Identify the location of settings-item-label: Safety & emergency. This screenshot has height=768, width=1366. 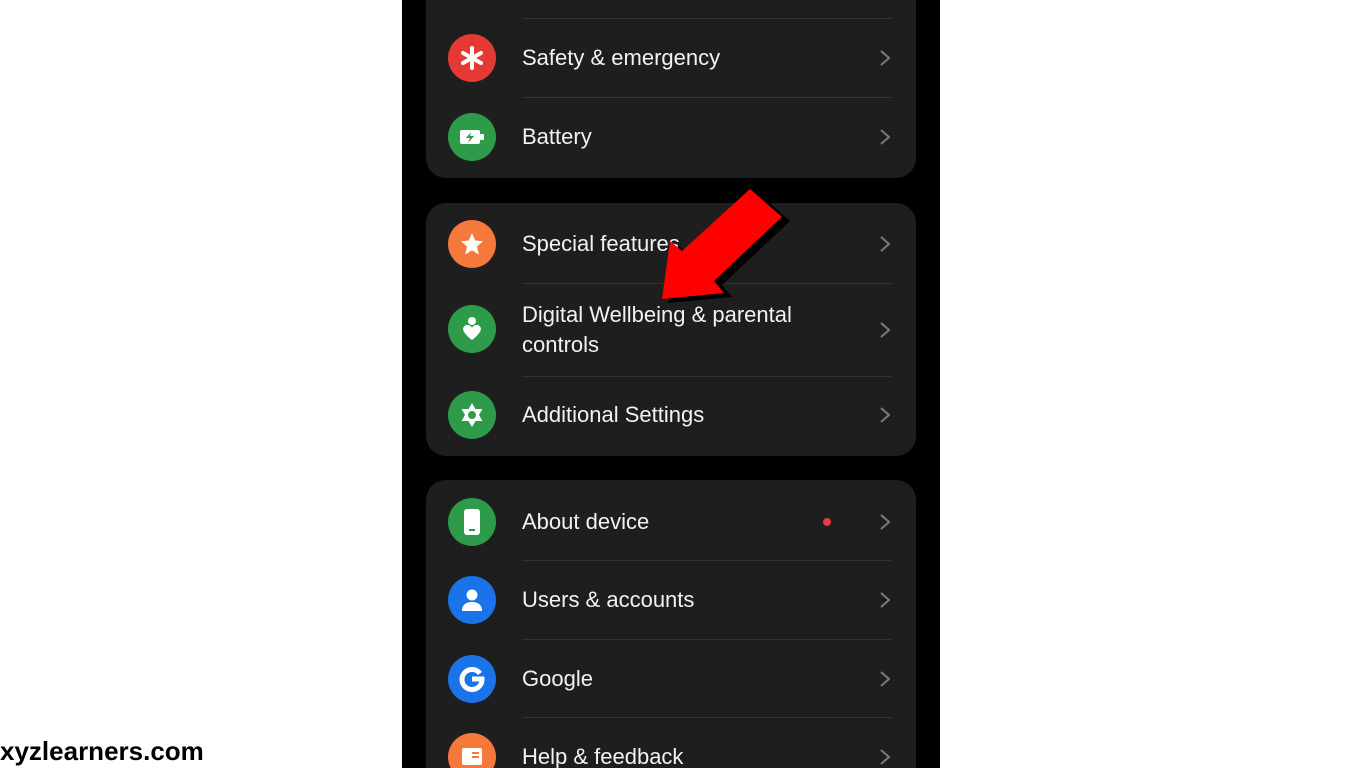
(621, 57).